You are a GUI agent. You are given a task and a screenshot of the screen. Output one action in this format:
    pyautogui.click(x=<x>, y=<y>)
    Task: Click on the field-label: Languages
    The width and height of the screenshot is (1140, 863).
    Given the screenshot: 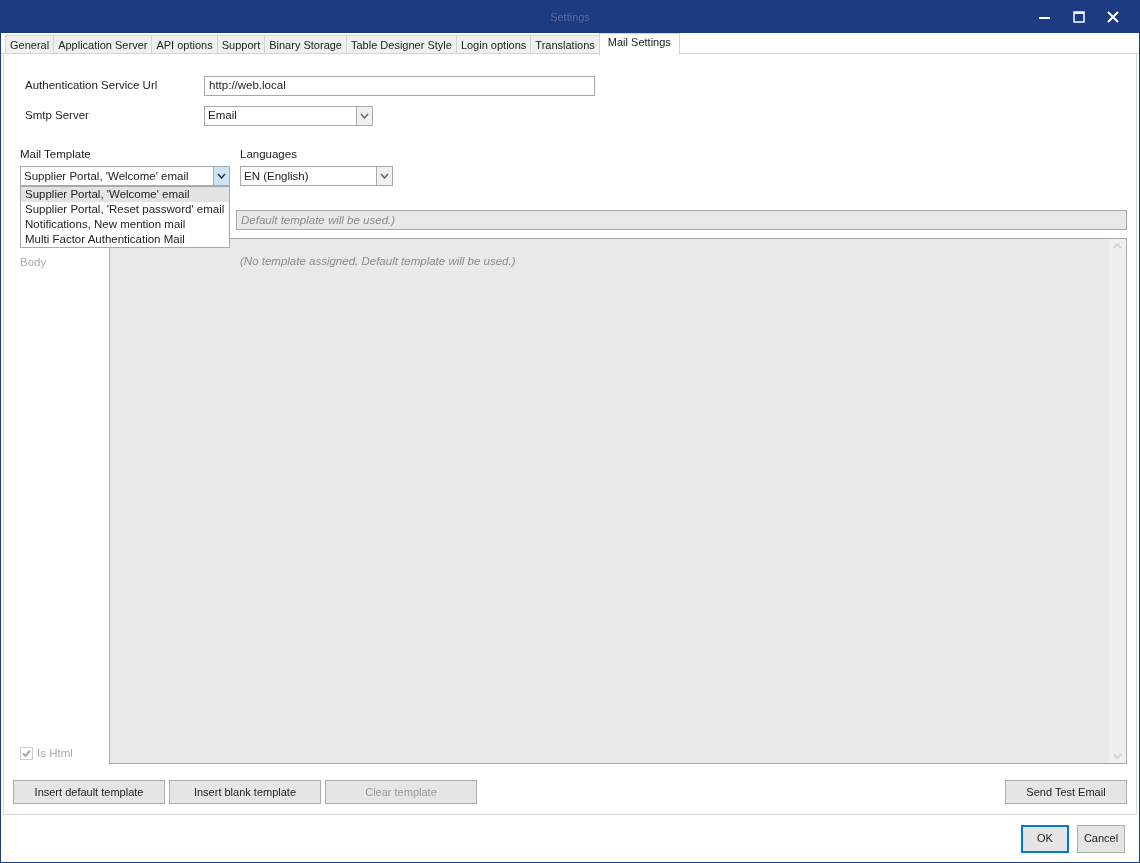 What is the action you would take?
    pyautogui.click(x=269, y=154)
    